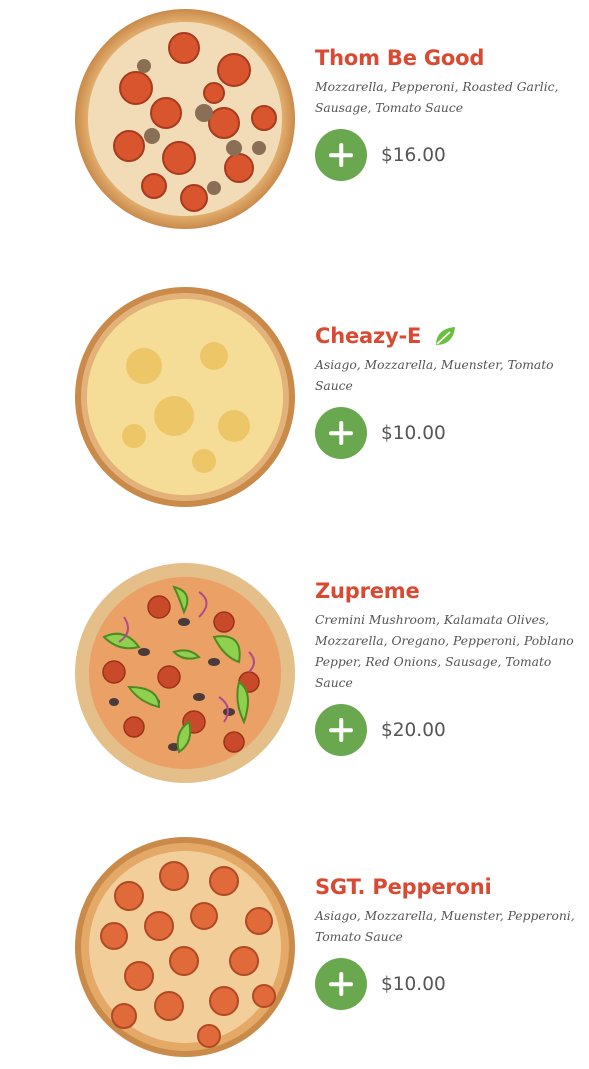 The height and width of the screenshot is (1069, 589). I want to click on item-name: Thom Be Good, so click(446, 58).